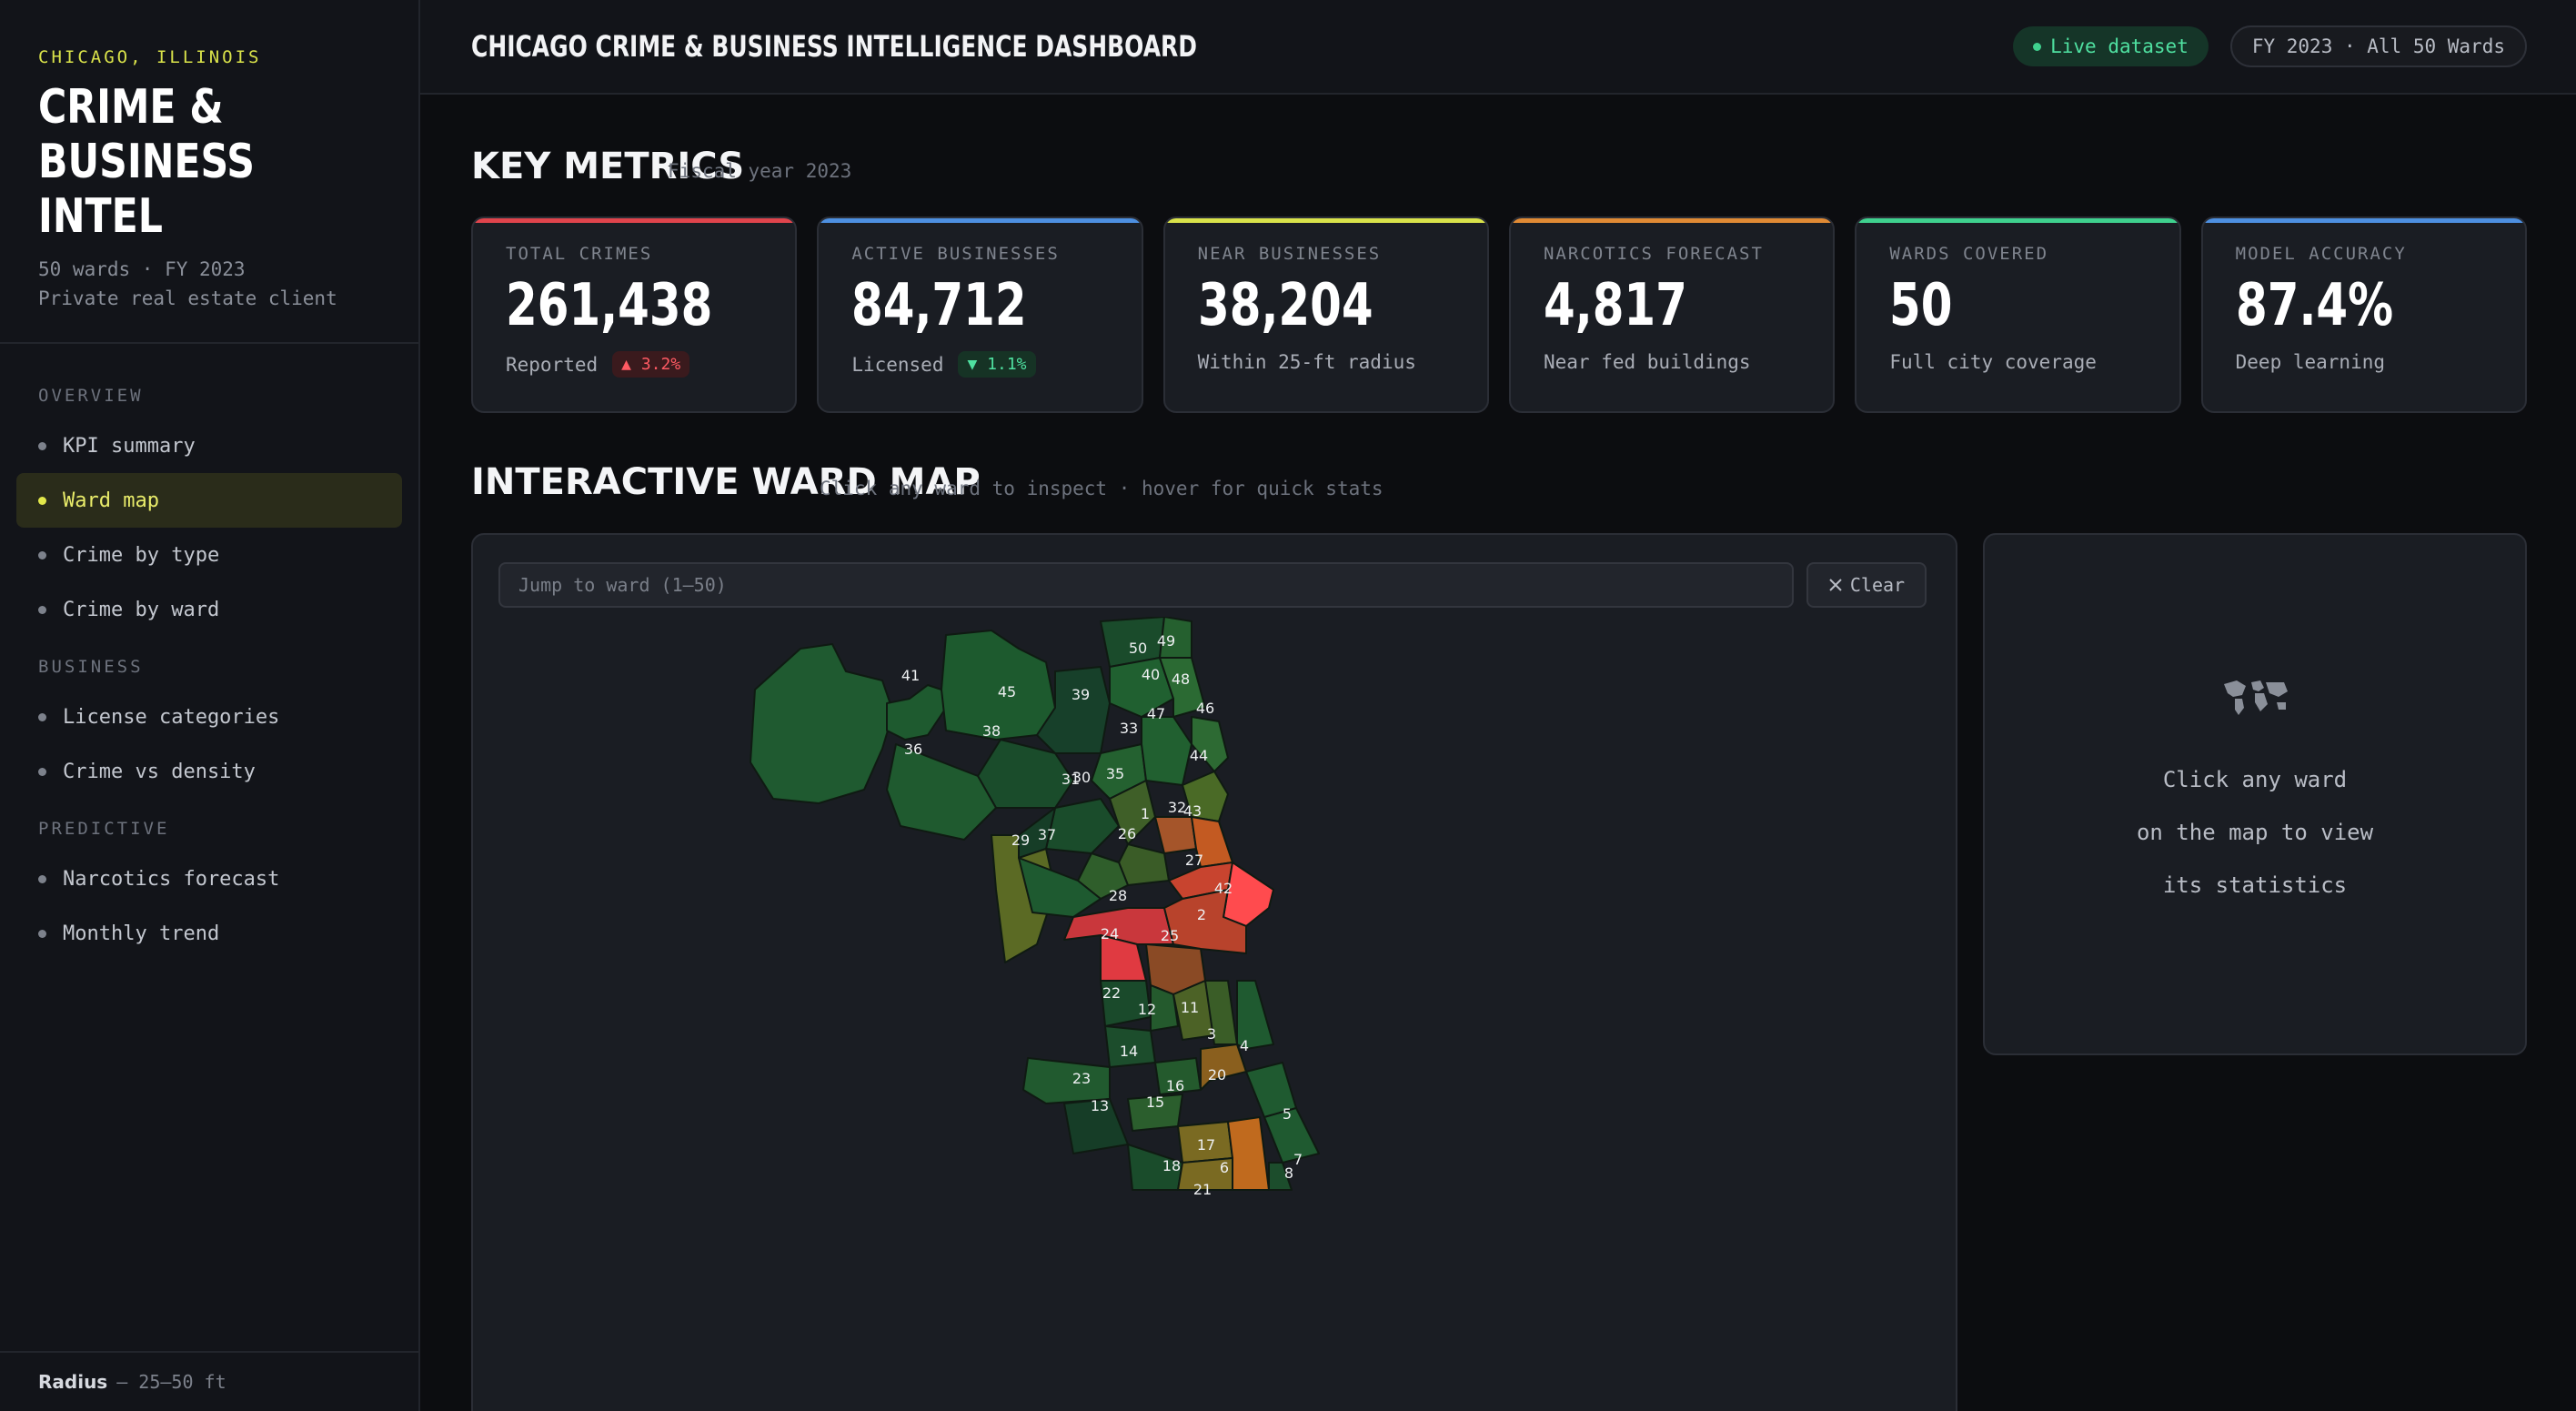  I want to click on sidebar-item-label: Monthly trend, so click(141, 934).